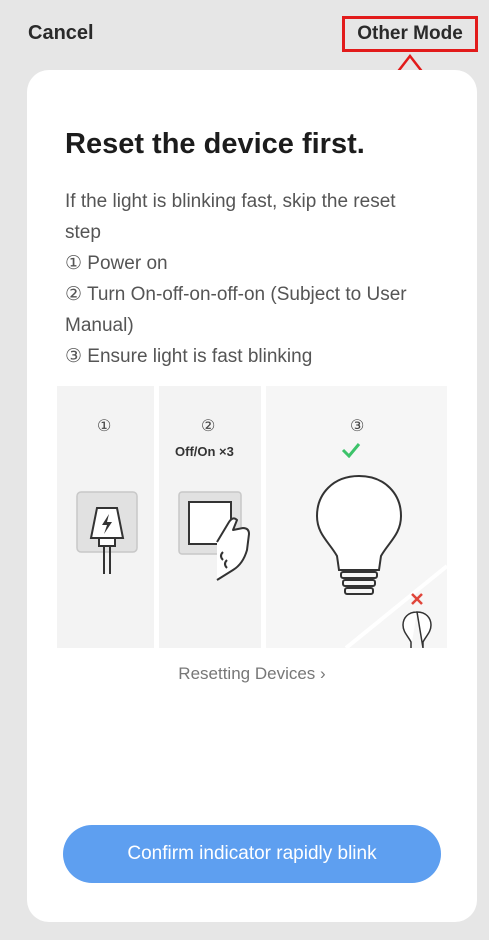 The height and width of the screenshot is (940, 489). I want to click on small-light-bulb-icon, so click(417, 629).